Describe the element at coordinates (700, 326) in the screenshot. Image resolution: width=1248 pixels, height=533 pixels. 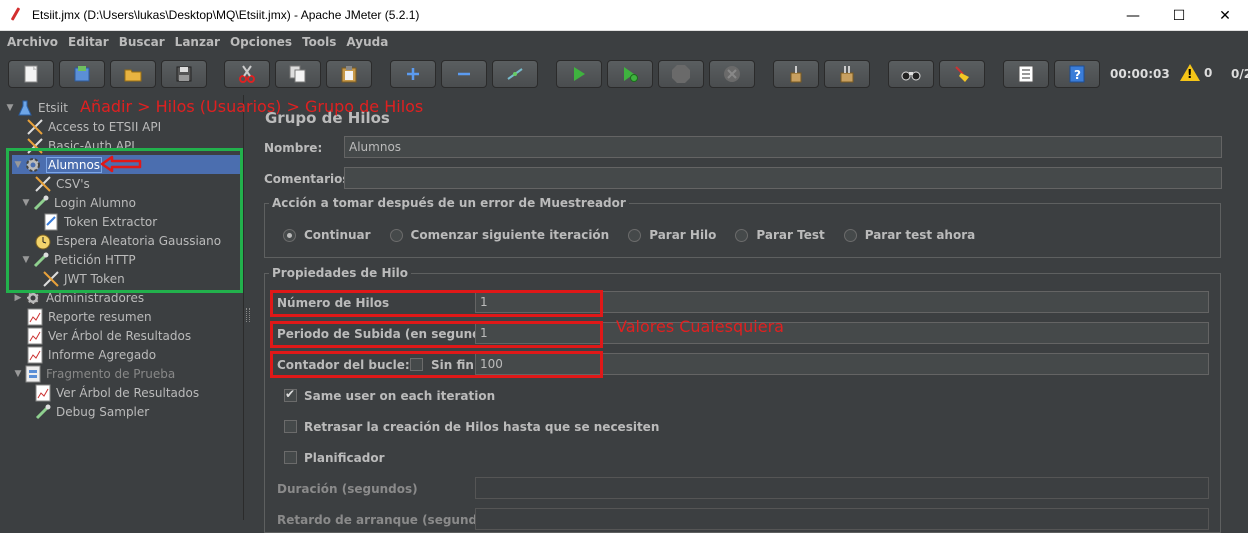
I see `annotation-values-note: Valores Cualesquiera` at that location.